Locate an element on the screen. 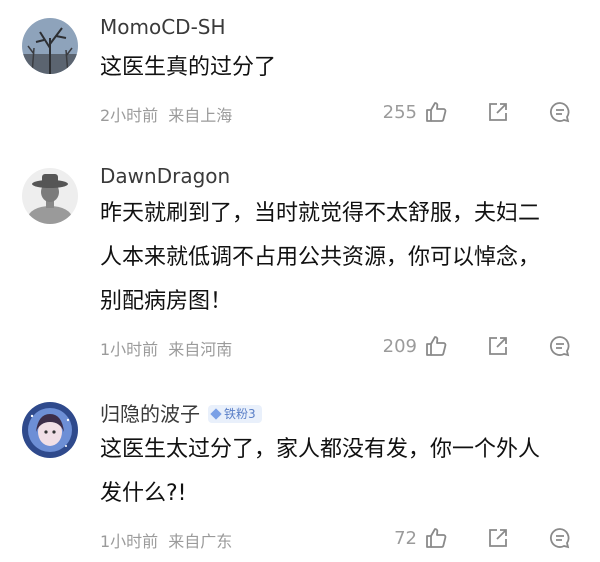 This screenshot has height=562, width=600. fan-badge: 铁粉3 is located at coordinates (235, 413).